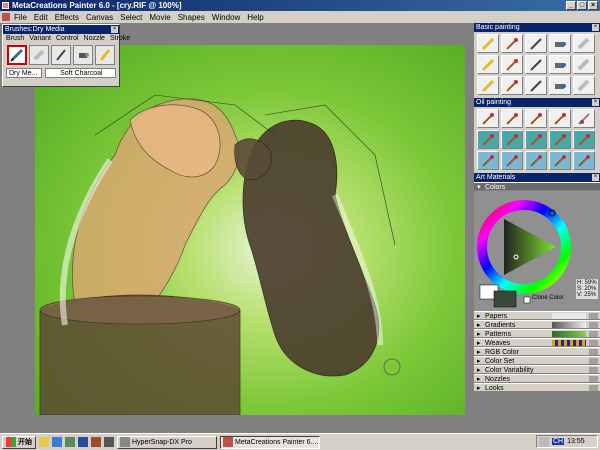 This screenshot has width=600, height=450. I want to click on brush-variant-select: Soft Charcoal, so click(80, 73).